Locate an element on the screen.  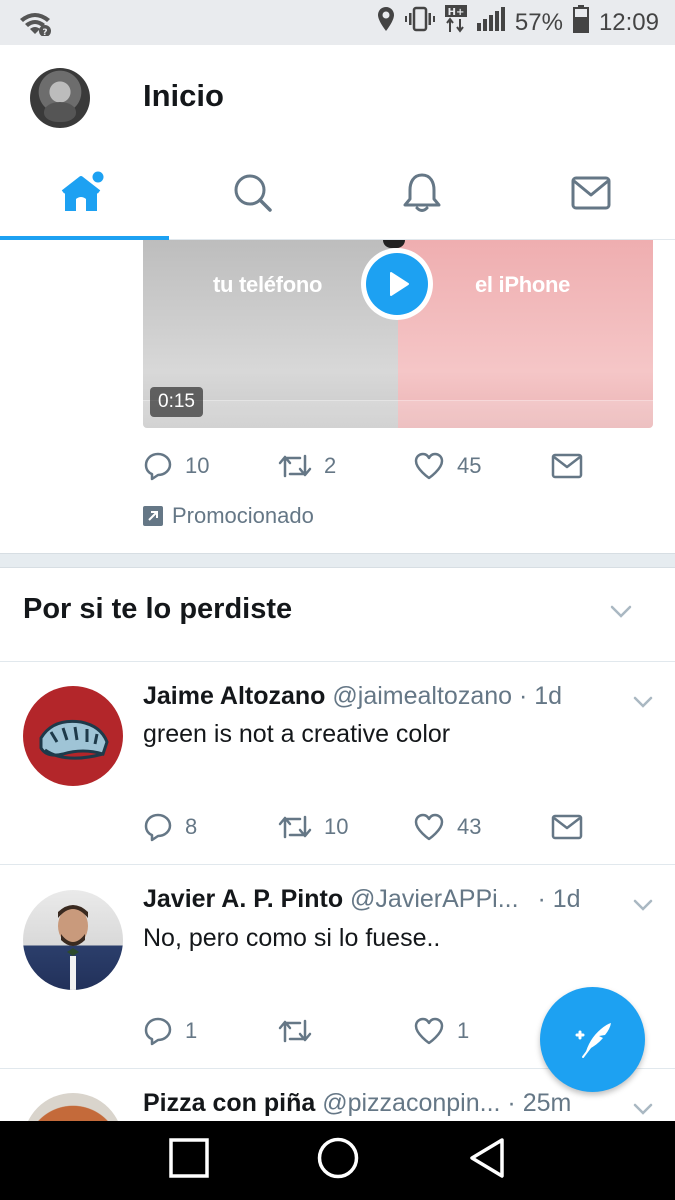
clock: 12:09 is located at coordinates (628, 22).